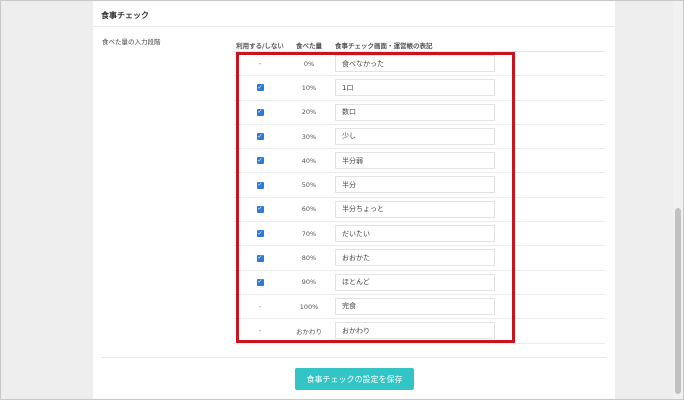 This screenshot has height=400, width=684. What do you see at coordinates (309, 185) in the screenshot?
I see `amount-cell: 50%` at bounding box center [309, 185].